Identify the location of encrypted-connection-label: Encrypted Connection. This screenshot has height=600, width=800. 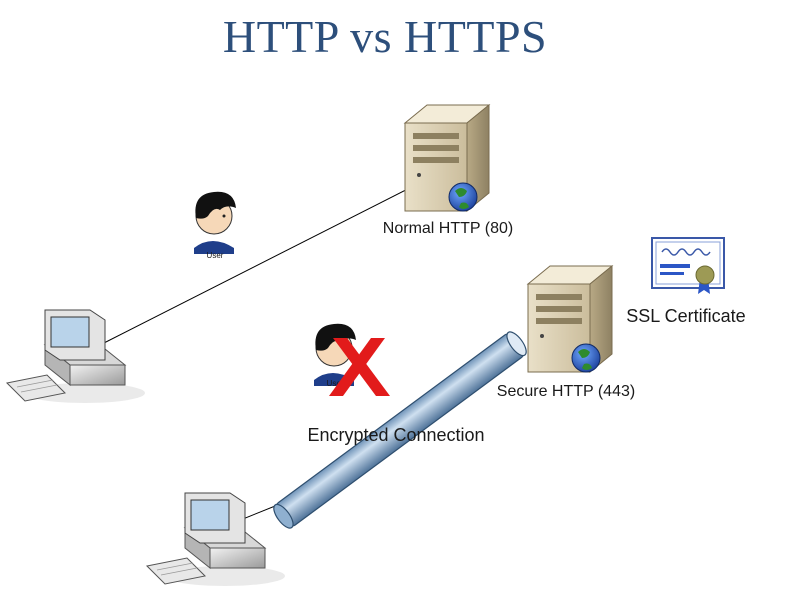
(395, 435).